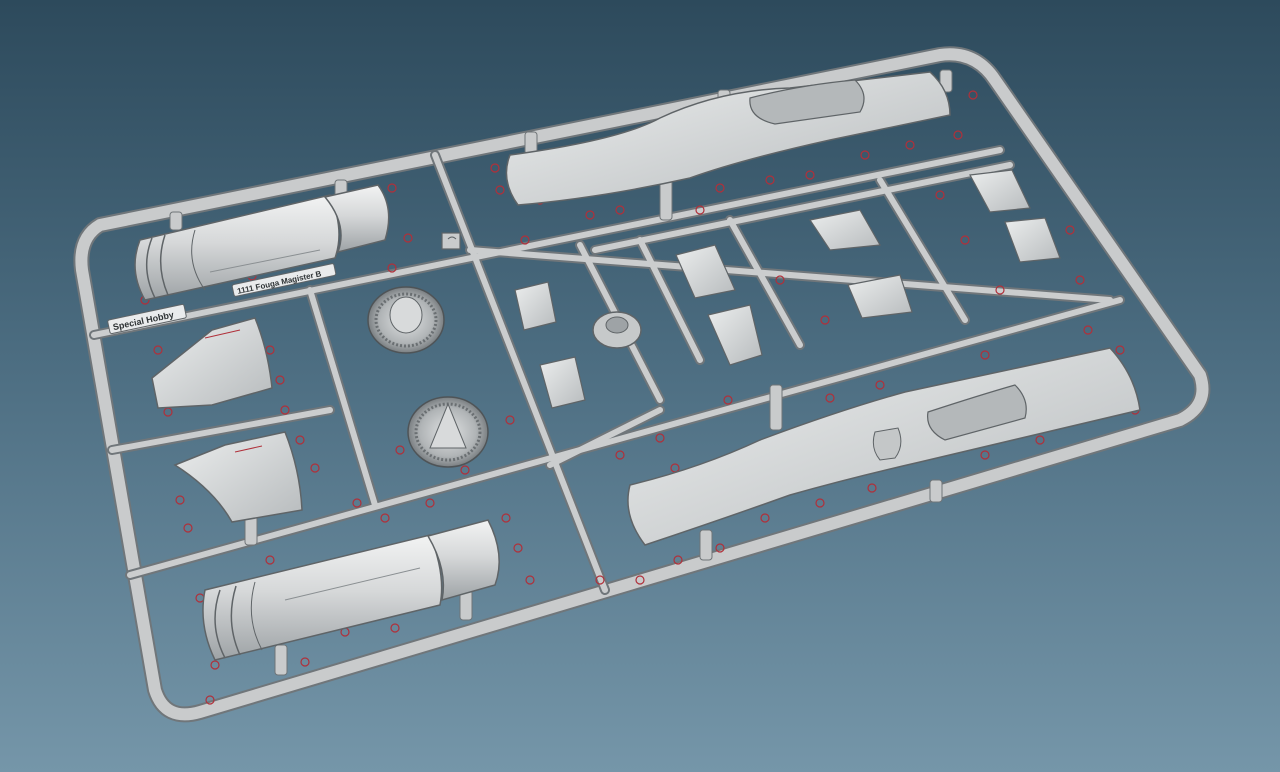 The image size is (1280, 772). What do you see at coordinates (147, 319) in the screenshot?
I see `brand-label-tag: Special Hobby` at bounding box center [147, 319].